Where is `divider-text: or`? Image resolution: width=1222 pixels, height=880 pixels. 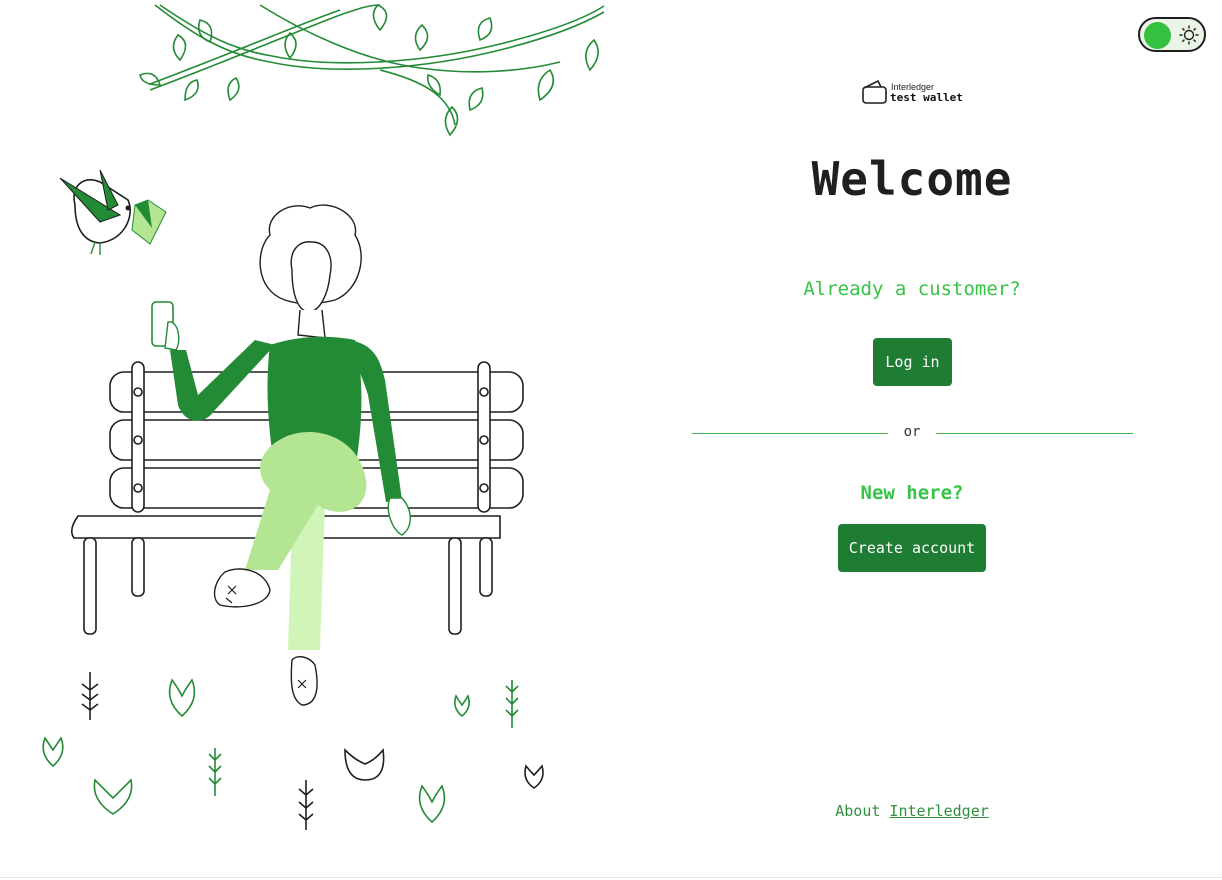
divider-text: or is located at coordinates (912, 432).